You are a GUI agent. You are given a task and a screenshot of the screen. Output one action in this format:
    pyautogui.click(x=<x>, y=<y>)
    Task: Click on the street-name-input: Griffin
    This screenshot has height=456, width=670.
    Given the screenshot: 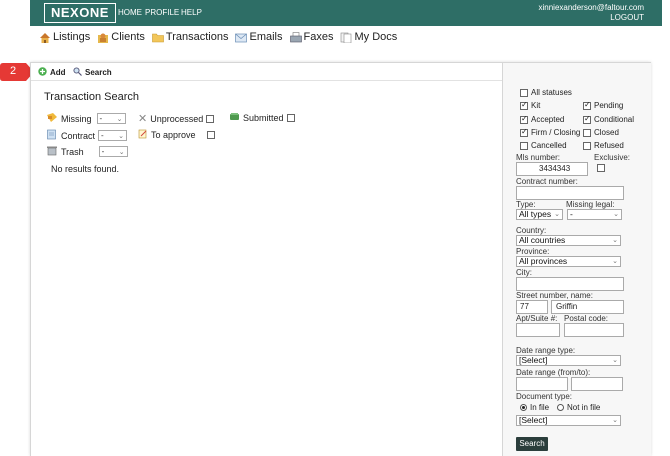 What is the action you would take?
    pyautogui.click(x=587, y=307)
    